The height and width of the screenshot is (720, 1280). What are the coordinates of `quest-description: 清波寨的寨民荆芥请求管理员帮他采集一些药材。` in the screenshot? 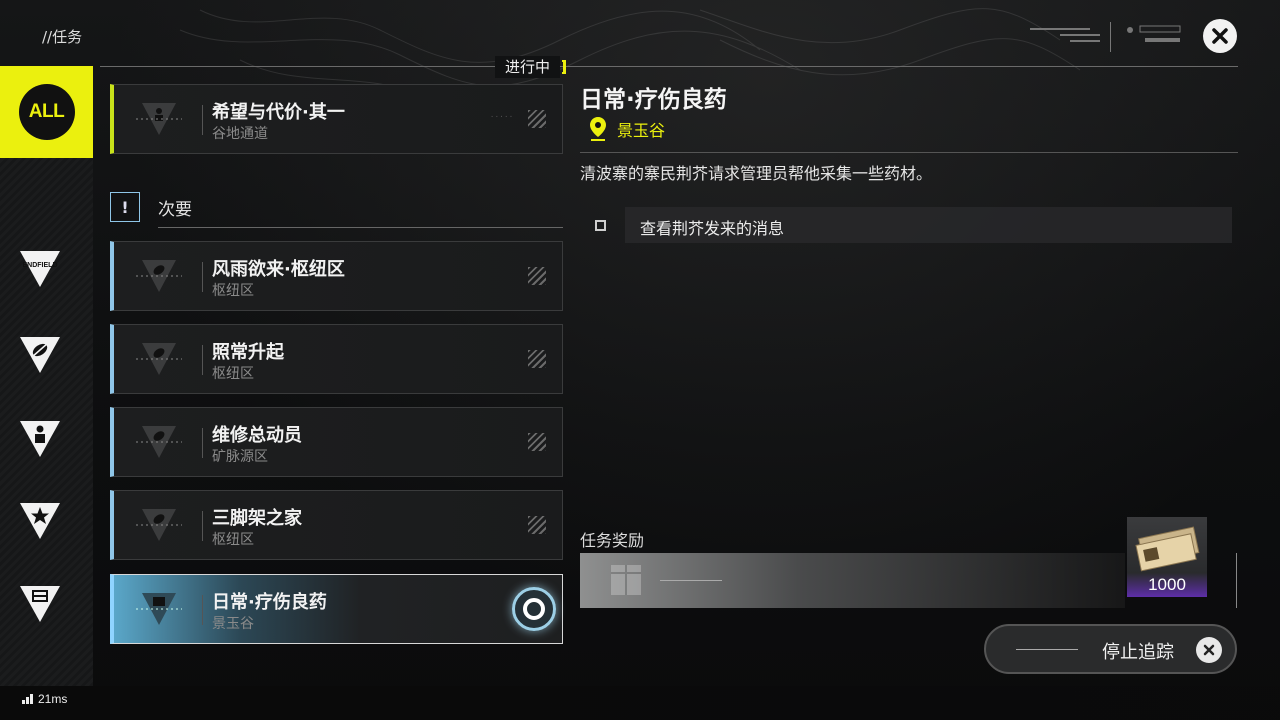 It's located at (756, 173).